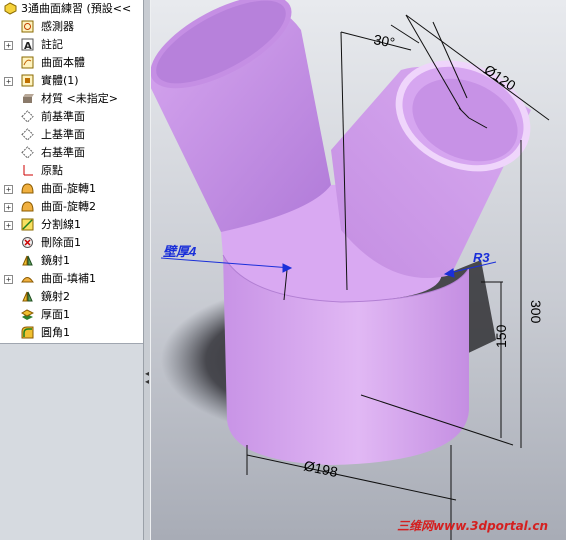 The image size is (566, 540). What do you see at coordinates (71, 261) in the screenshot?
I see `feature-tree-item: 鏡射1` at bounding box center [71, 261].